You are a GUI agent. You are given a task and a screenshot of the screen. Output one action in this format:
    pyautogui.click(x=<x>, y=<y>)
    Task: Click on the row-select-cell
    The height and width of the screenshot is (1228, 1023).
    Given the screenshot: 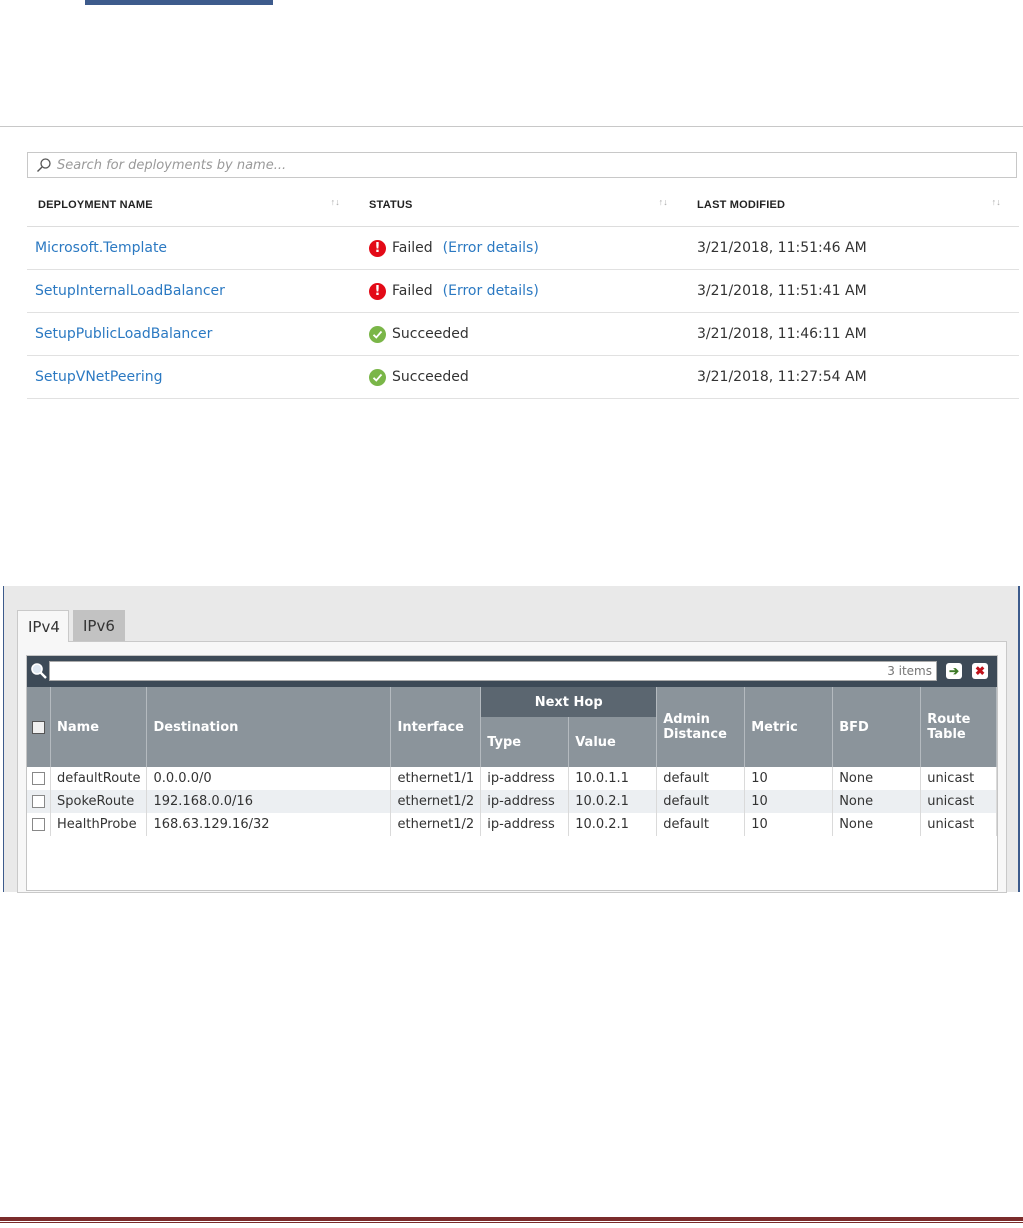 What is the action you would take?
    pyautogui.click(x=39, y=778)
    